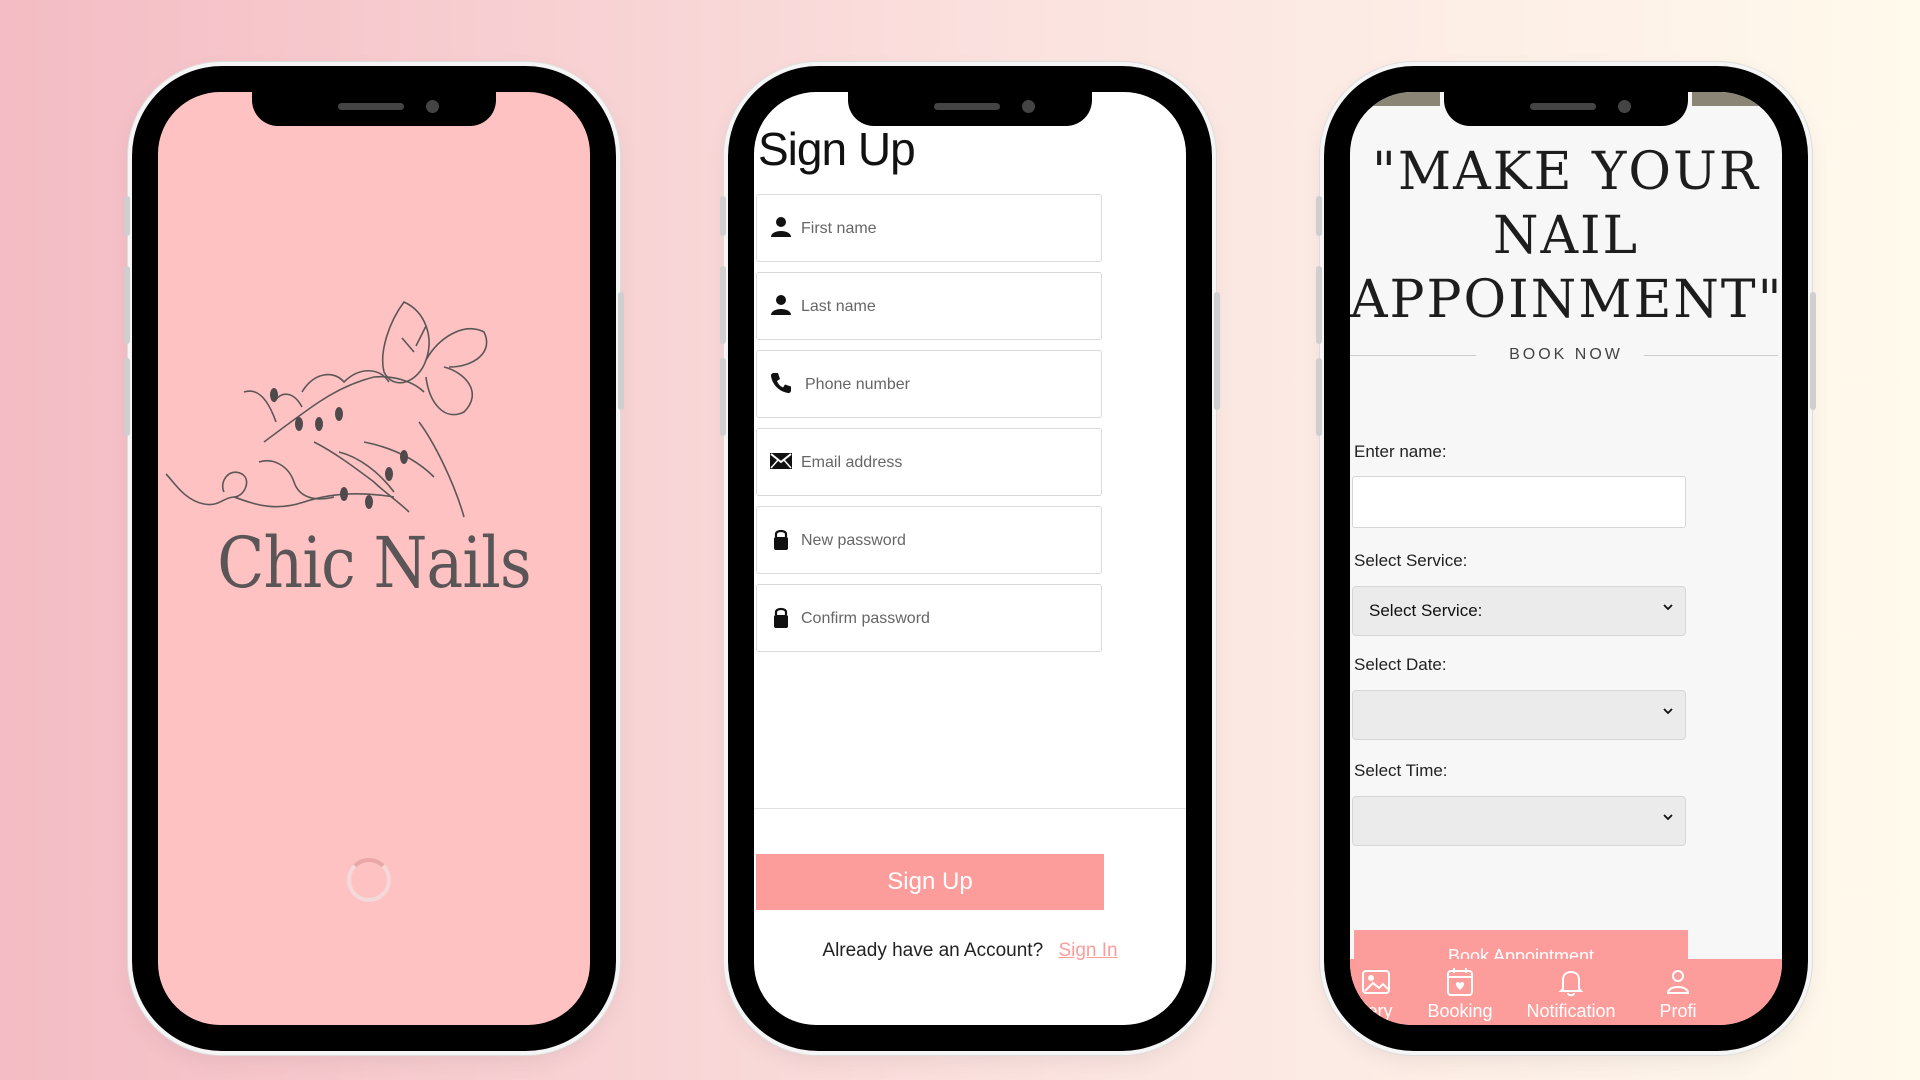 The image size is (1920, 1080). I want to click on tab-label: Profi, so click(1678, 1011).